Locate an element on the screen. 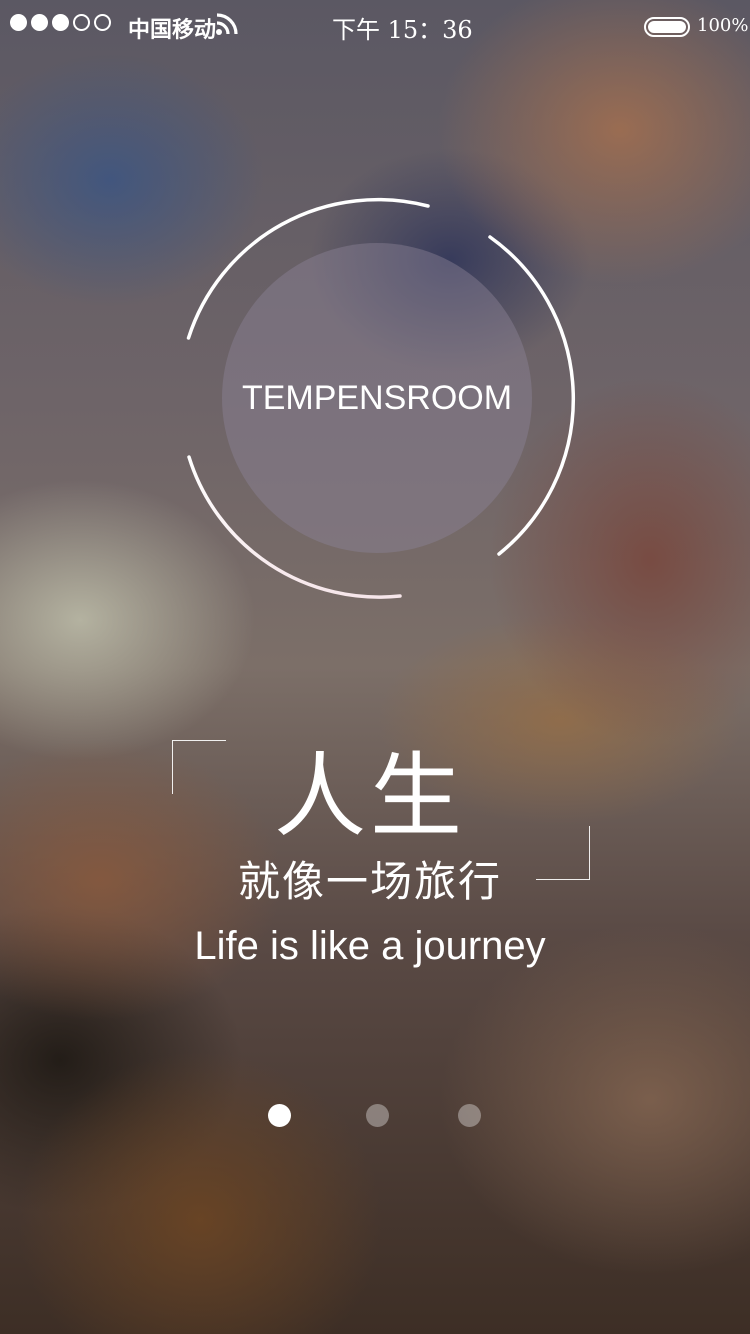 The height and width of the screenshot is (1334, 750). wifi-icon is located at coordinates (227, 24).